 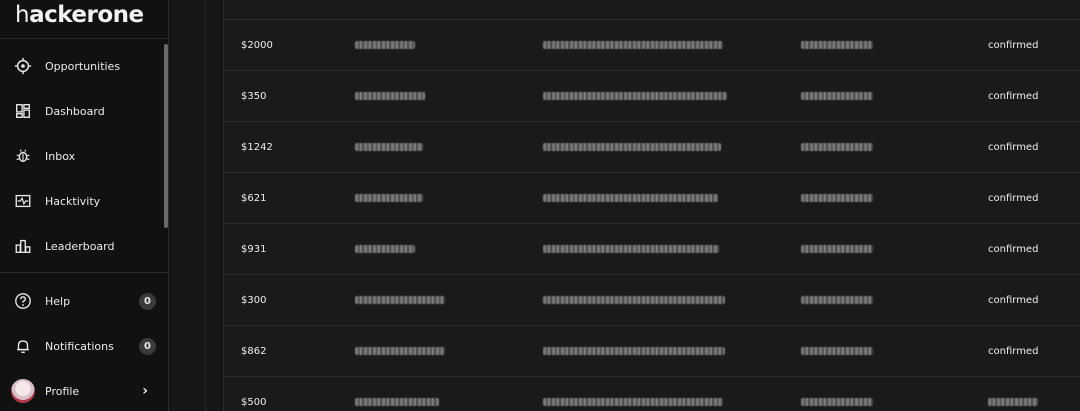 What do you see at coordinates (73, 201) in the screenshot?
I see `sidebar-item-label: Hacktivity` at bounding box center [73, 201].